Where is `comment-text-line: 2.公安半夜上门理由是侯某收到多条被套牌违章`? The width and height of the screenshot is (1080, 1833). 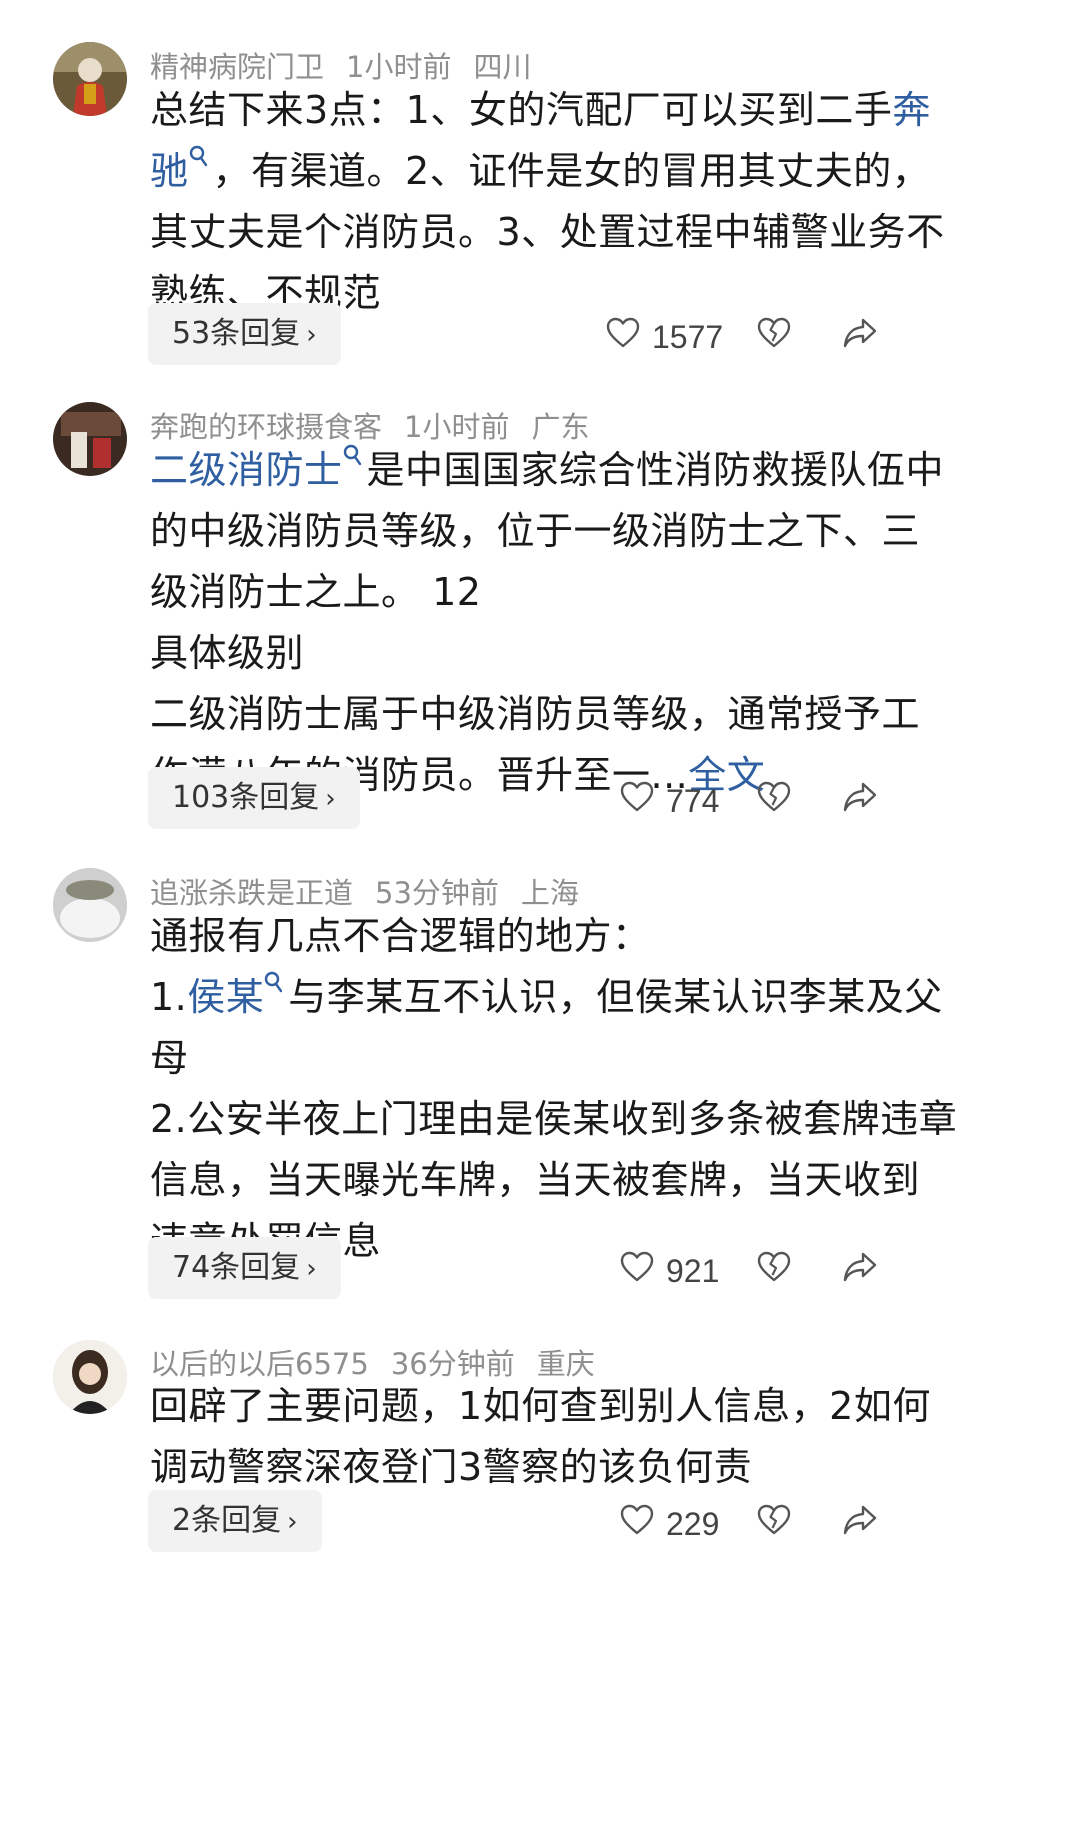
comment-text-line: 2.公安半夜上门理由是侯某收到多条被套牌违章 is located at coordinates (595, 1119).